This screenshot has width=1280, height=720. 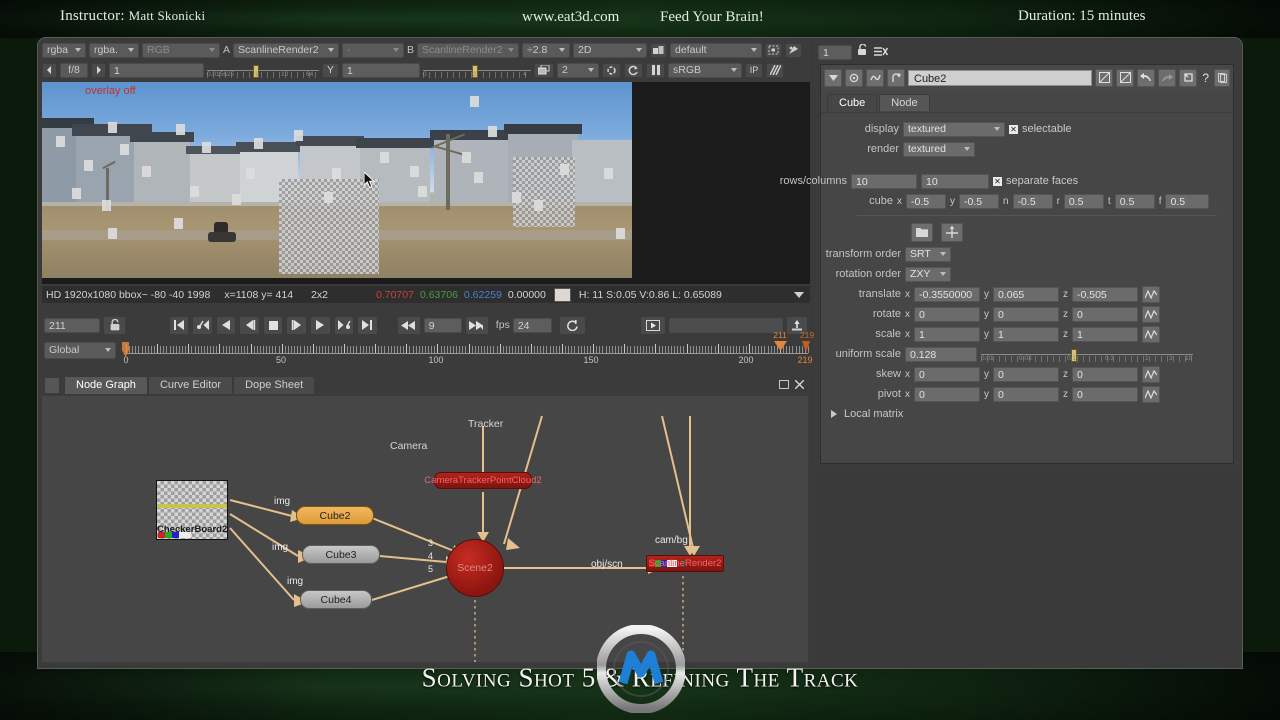 I want to click on panel-maximize-icon, so click(x=784, y=385).